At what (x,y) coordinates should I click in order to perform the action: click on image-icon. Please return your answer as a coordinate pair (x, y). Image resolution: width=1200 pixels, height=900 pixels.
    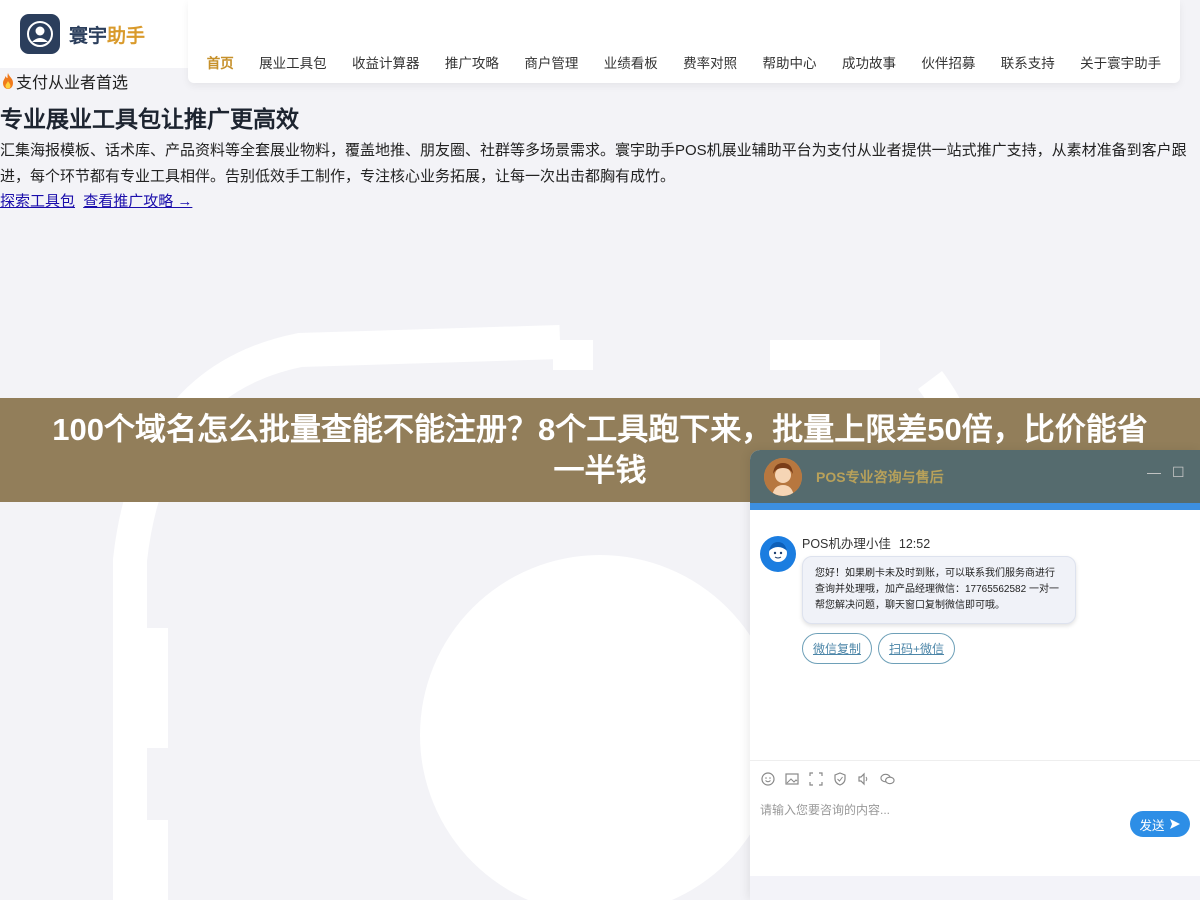
    Looking at the image, I should click on (791, 779).